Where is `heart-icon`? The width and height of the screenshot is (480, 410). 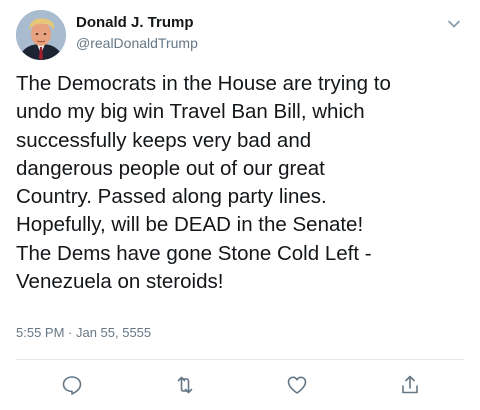 heart-icon is located at coordinates (297, 385).